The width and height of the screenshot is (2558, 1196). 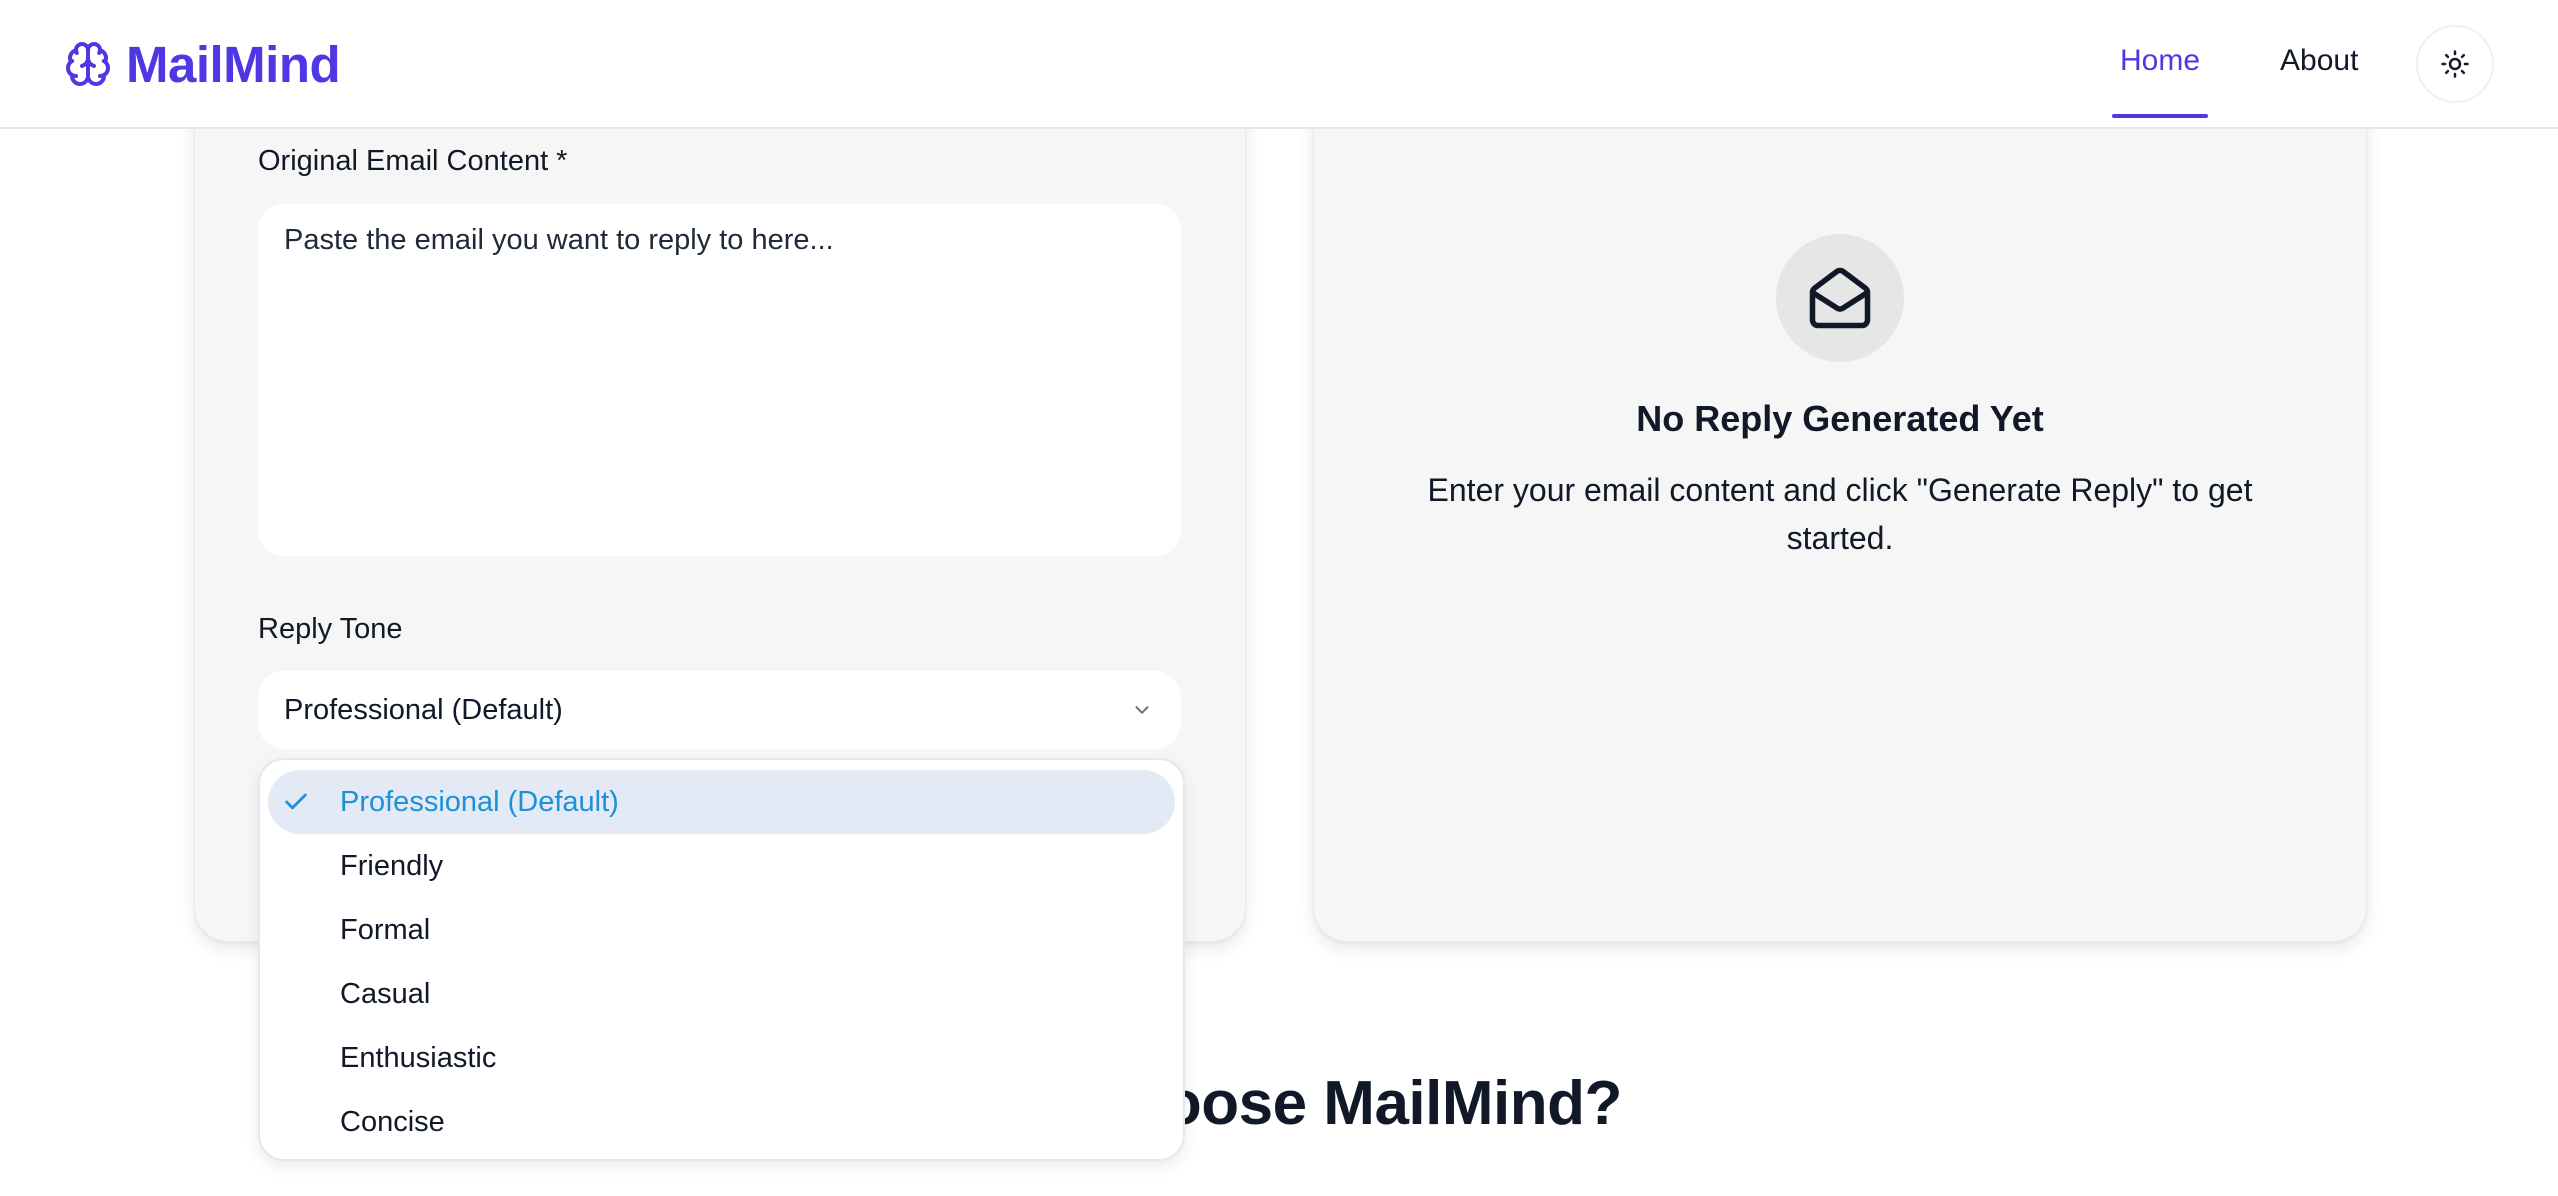 What do you see at coordinates (721, 994) in the screenshot?
I see `tone-option-casual: Casual` at bounding box center [721, 994].